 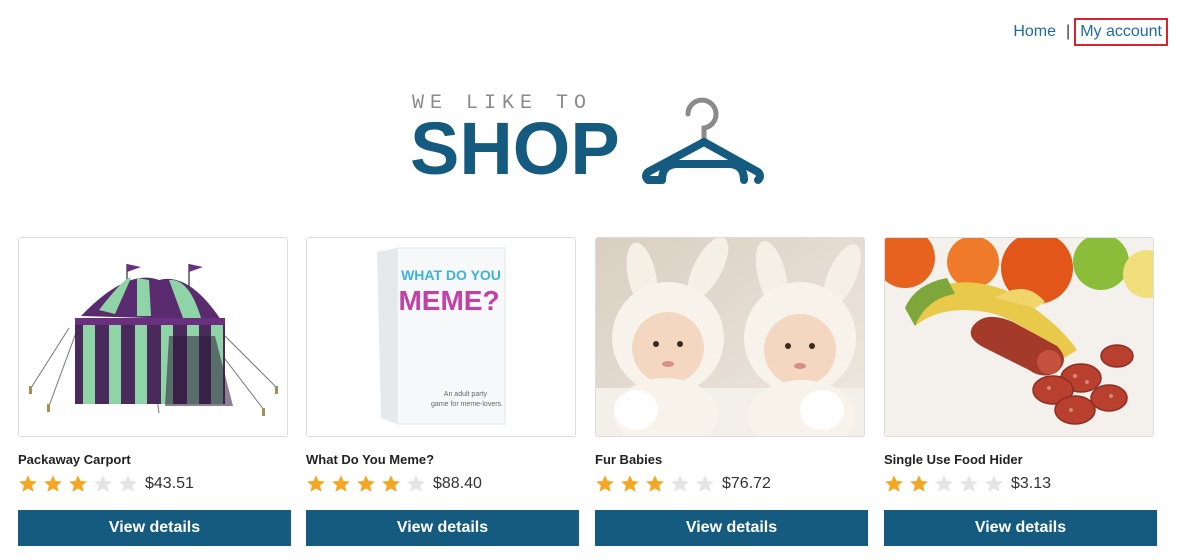 I want to click on product-name: Packaway Carport, so click(x=74, y=459).